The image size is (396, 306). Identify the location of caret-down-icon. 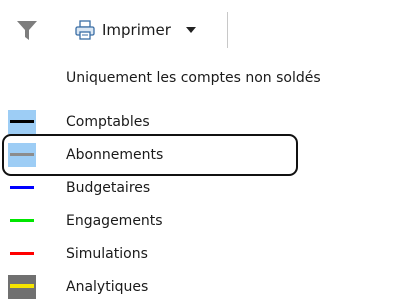
(191, 30).